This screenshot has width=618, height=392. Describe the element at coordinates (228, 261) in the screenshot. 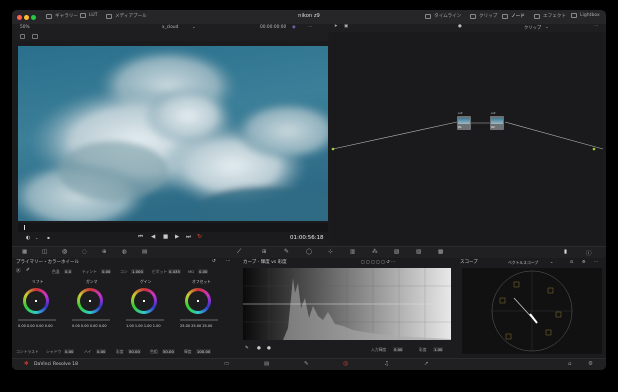

I see `primaries-menu-icon: ⋯` at that location.